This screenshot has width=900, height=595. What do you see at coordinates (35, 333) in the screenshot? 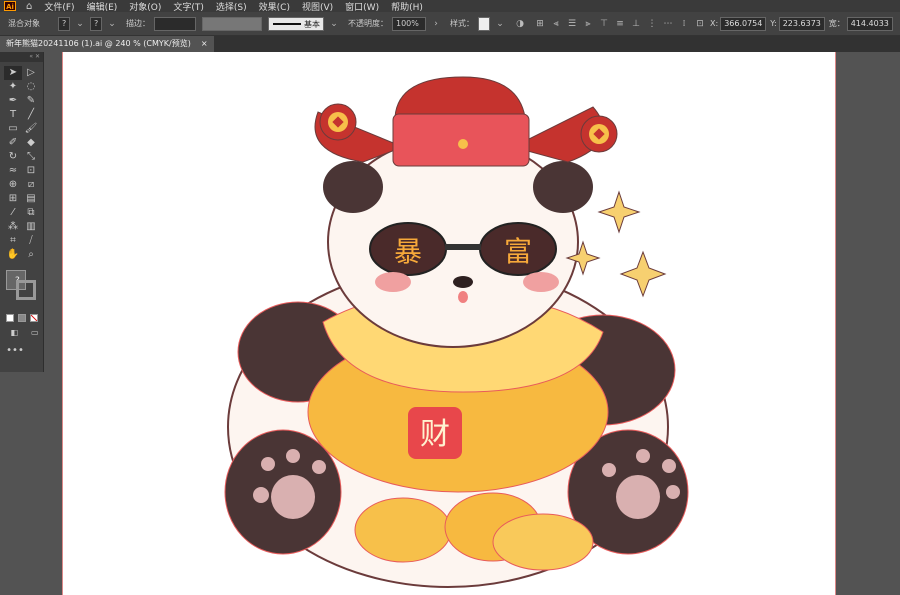
I see `screen-mode-icon: ▭` at bounding box center [35, 333].